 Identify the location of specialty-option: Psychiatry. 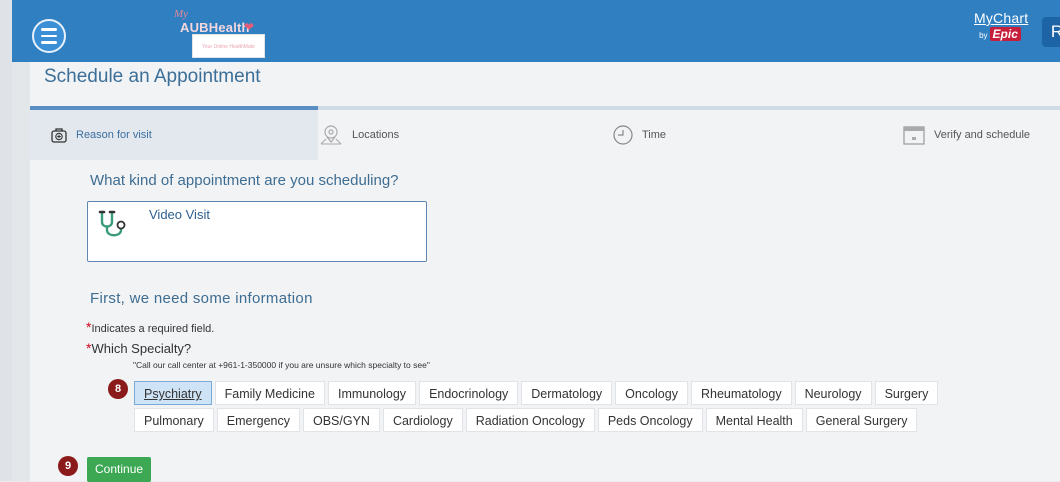
(173, 393).